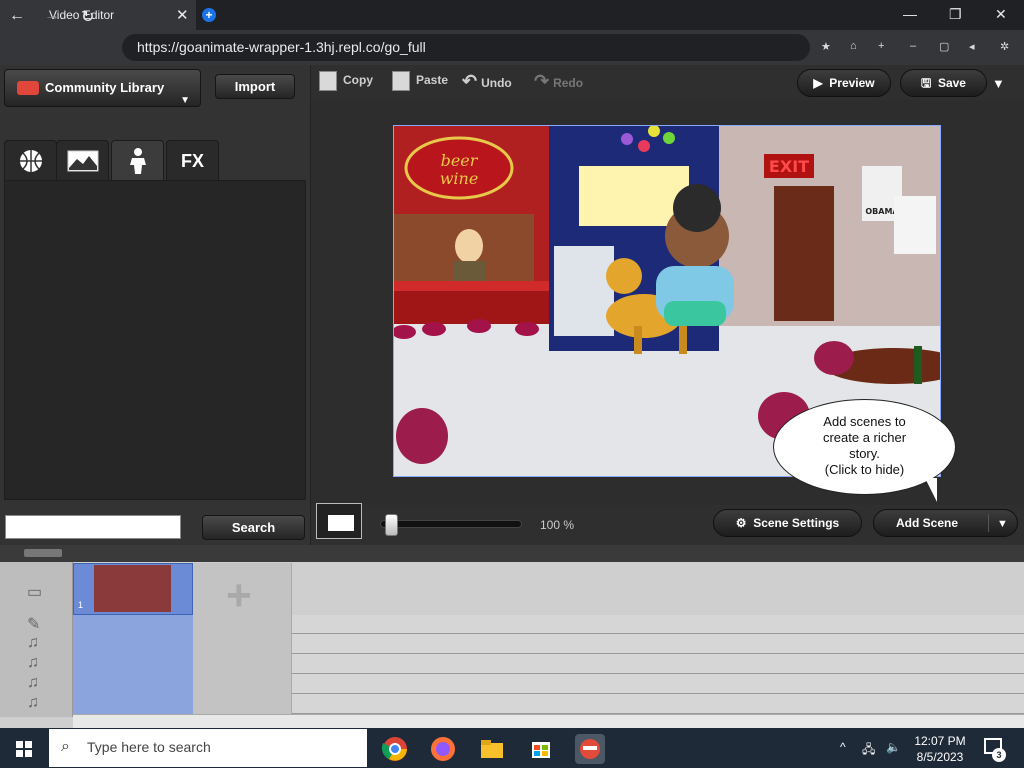 This screenshot has width=1024, height=768. Describe the element at coordinates (972, 46) in the screenshot. I see `volume-icon: ◂` at that location.